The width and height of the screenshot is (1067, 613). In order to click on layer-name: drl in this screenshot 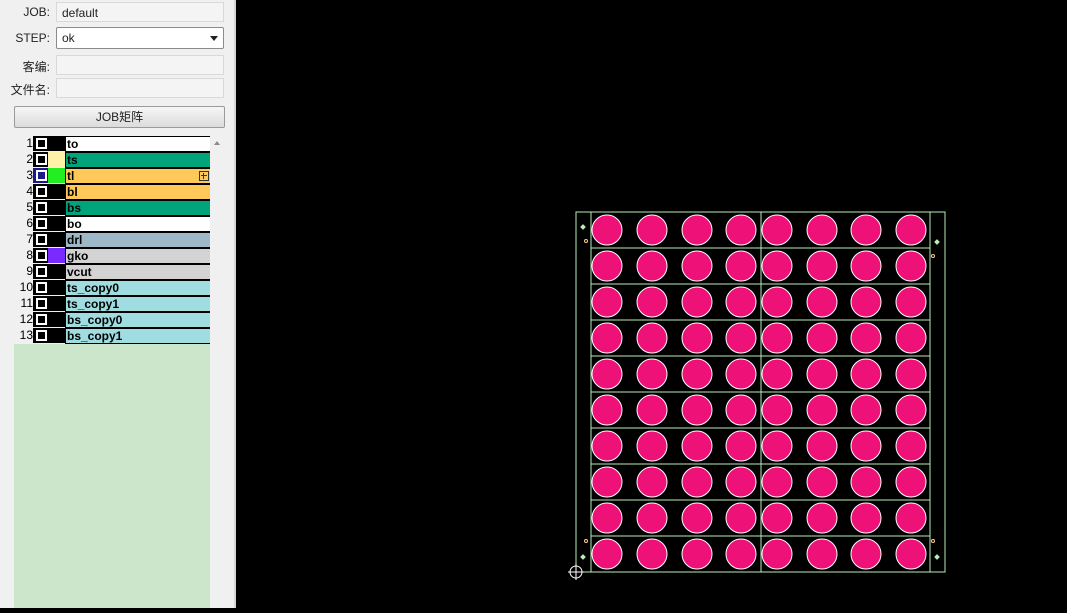, I will do `click(138, 240)`.